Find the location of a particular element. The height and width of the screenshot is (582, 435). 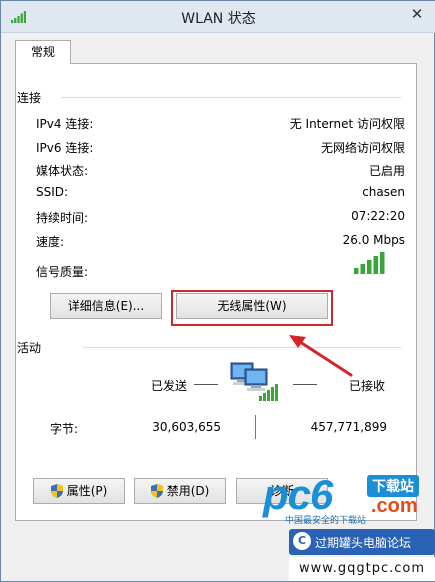

close-button: ✕ is located at coordinates (417, 14).